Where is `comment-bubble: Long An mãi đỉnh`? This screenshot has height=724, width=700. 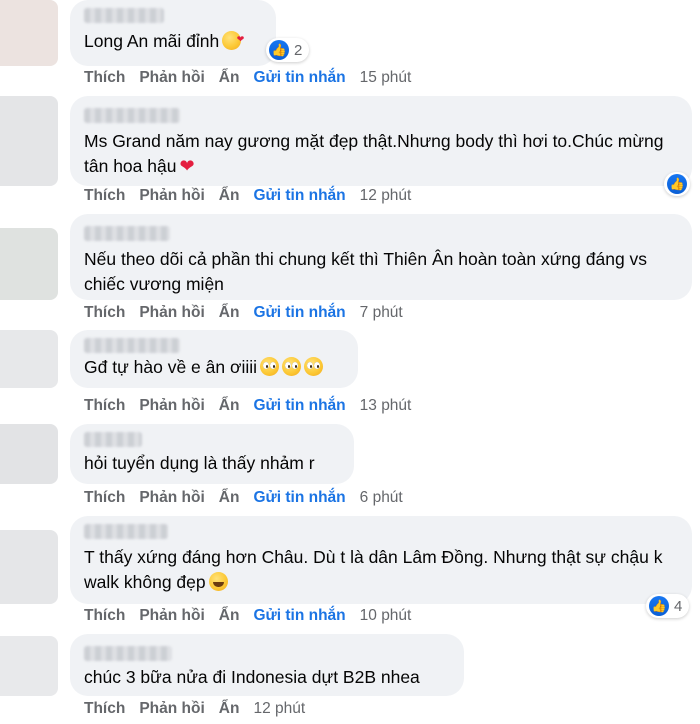
comment-bubble: Long An mãi đỉnh is located at coordinates (173, 33).